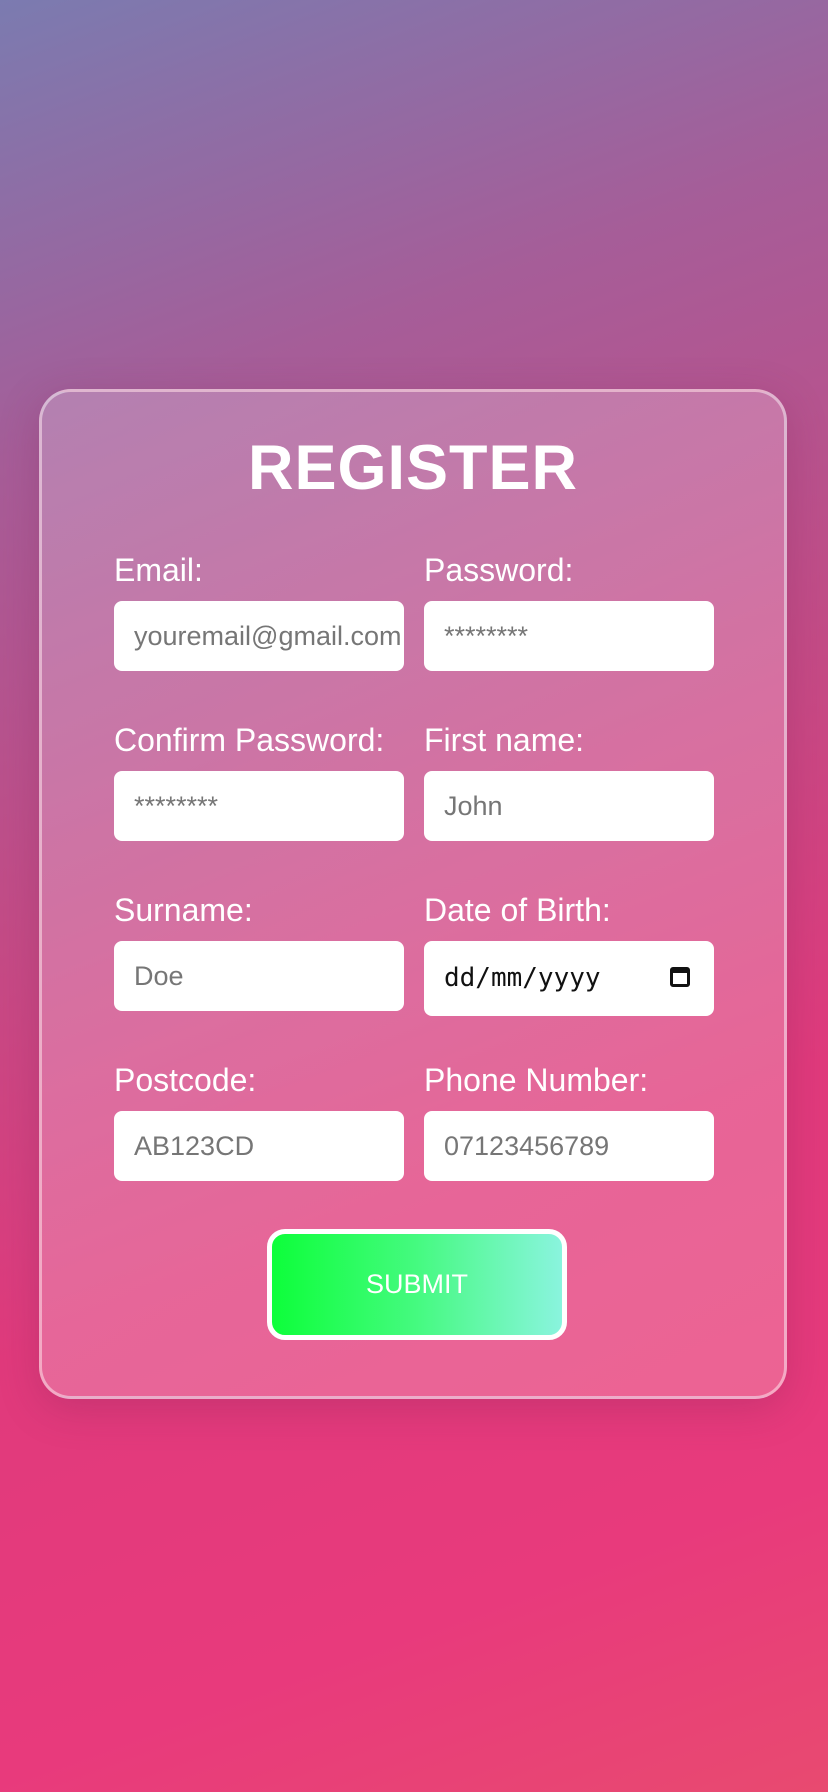  Describe the element at coordinates (569, 1146) in the screenshot. I see `phone-input: 07123456789` at that location.